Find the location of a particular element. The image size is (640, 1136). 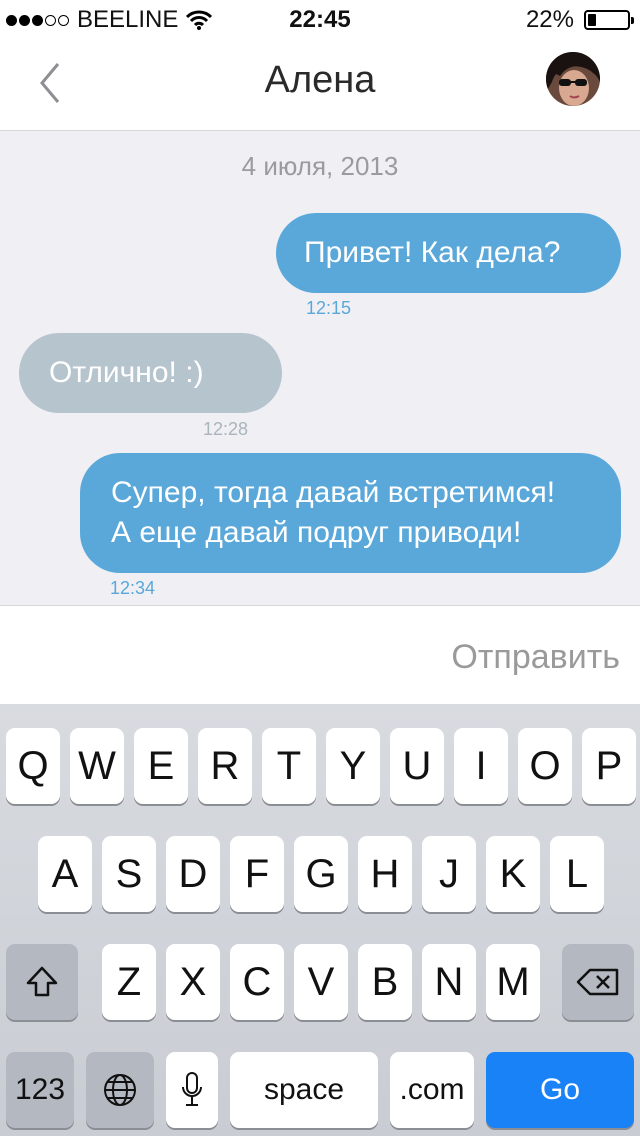

shift-icon is located at coordinates (42, 981).